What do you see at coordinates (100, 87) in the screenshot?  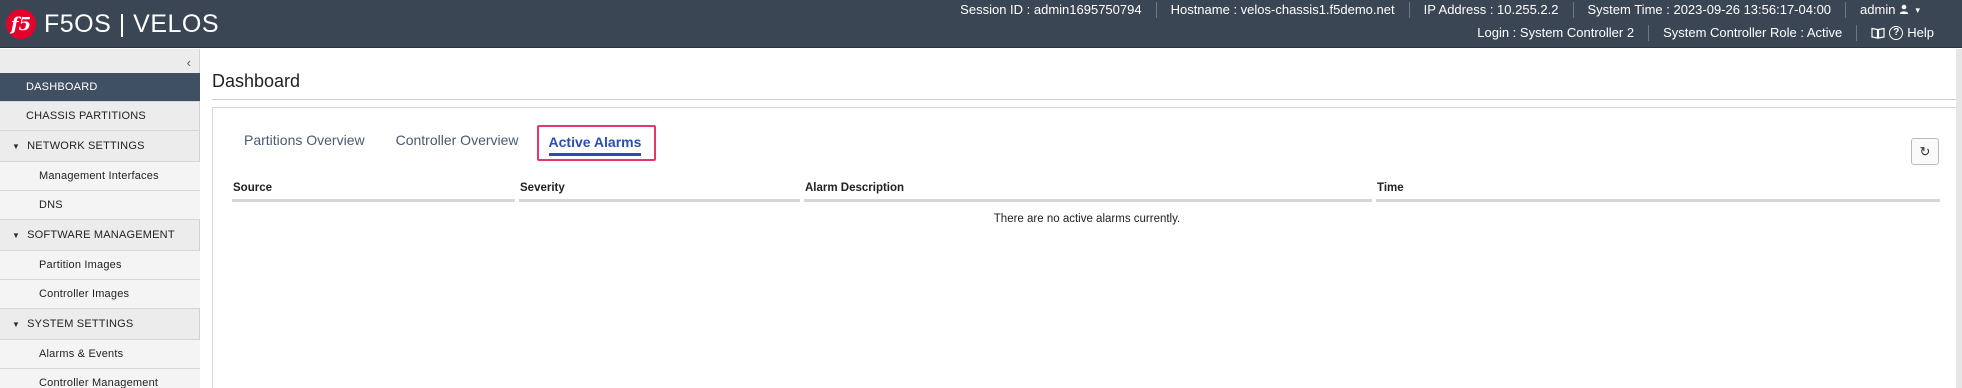 I see `sidebar-item-dashboard: DASHBOARD` at bounding box center [100, 87].